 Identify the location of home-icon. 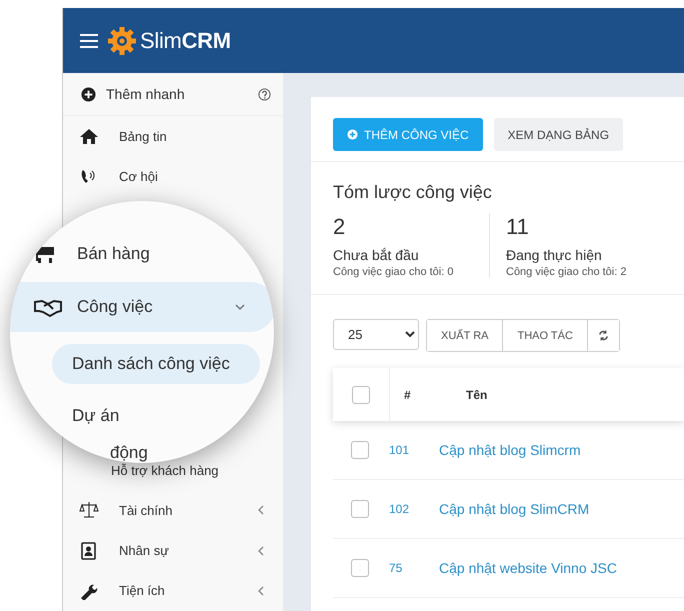
(89, 136).